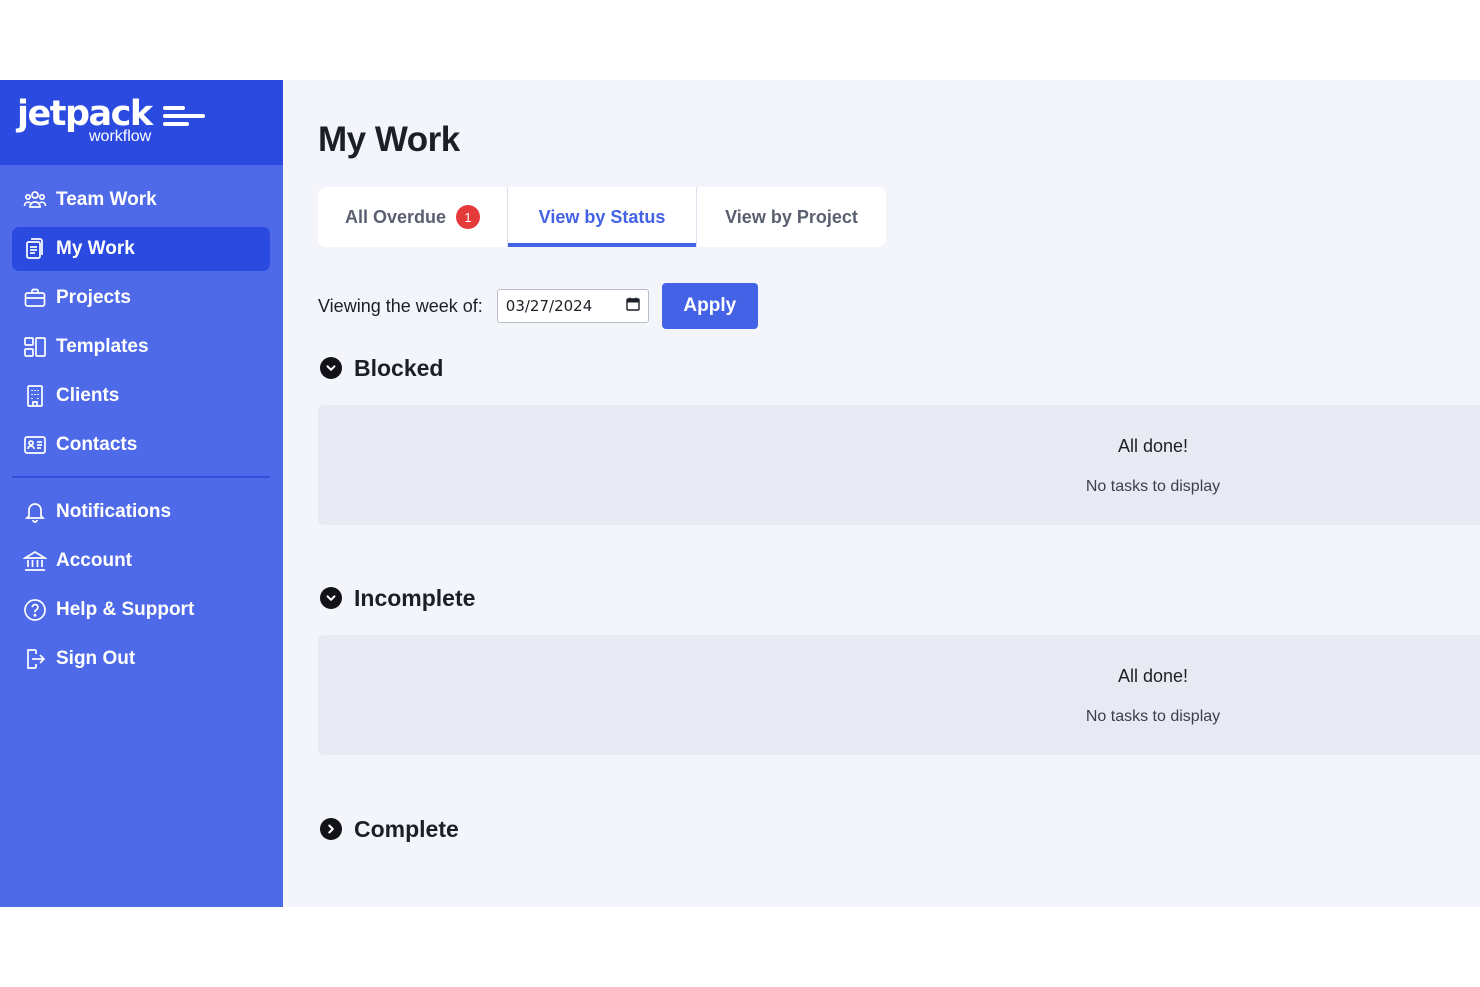 The height and width of the screenshot is (987, 1480). What do you see at coordinates (406, 828) in the screenshot?
I see `section-title: Complete` at bounding box center [406, 828].